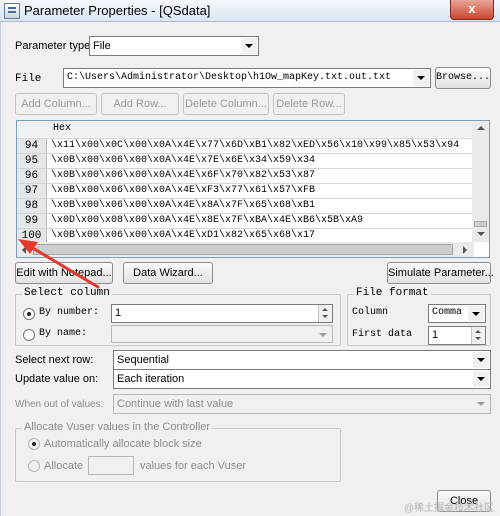 The width and height of the screenshot is (500, 516). Describe the element at coordinates (174, 46) in the screenshot. I see `parameter-type-select: File` at that location.